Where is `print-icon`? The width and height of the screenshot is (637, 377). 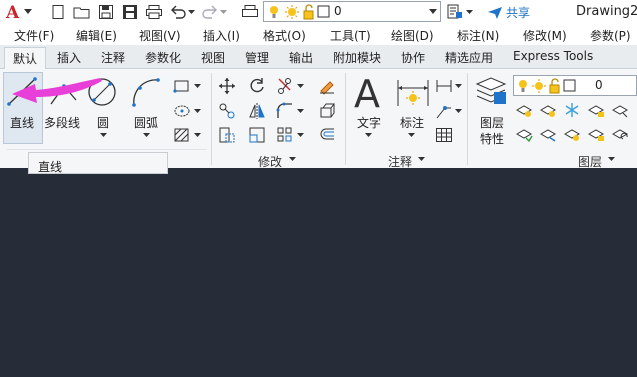 print-icon is located at coordinates (154, 12).